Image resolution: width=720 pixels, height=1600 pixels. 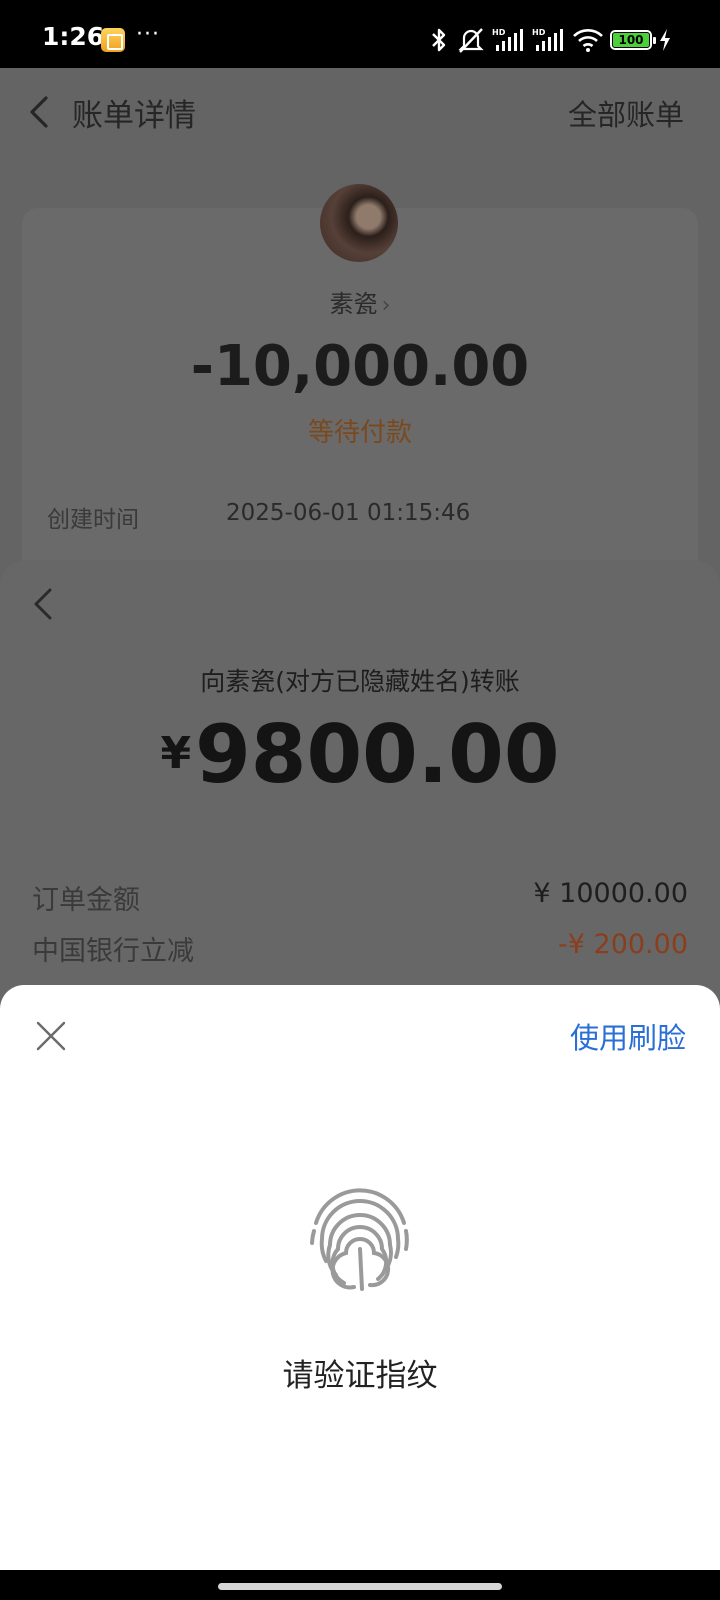 I want to click on page-title: 账单详情, so click(x=134, y=116).